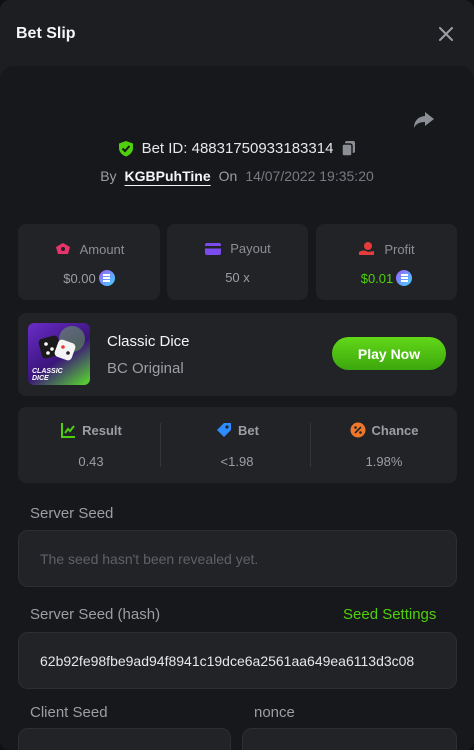 This screenshot has width=474, height=750. I want to click on payout-icon, so click(213, 248).